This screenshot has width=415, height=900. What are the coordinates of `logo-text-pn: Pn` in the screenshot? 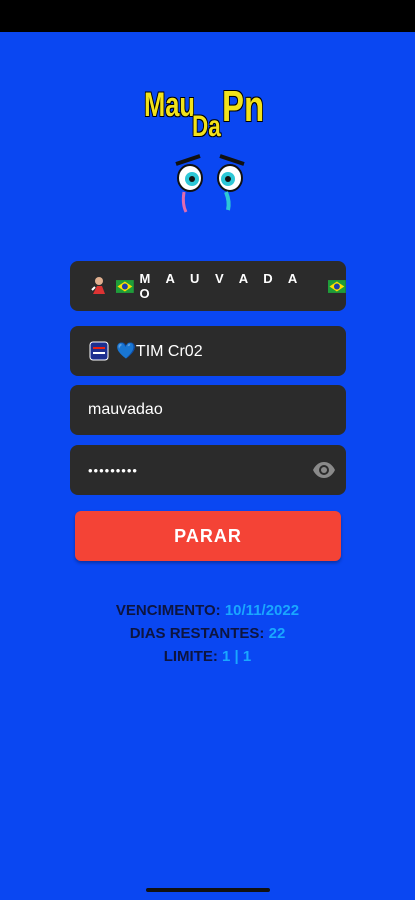 It's located at (243, 106).